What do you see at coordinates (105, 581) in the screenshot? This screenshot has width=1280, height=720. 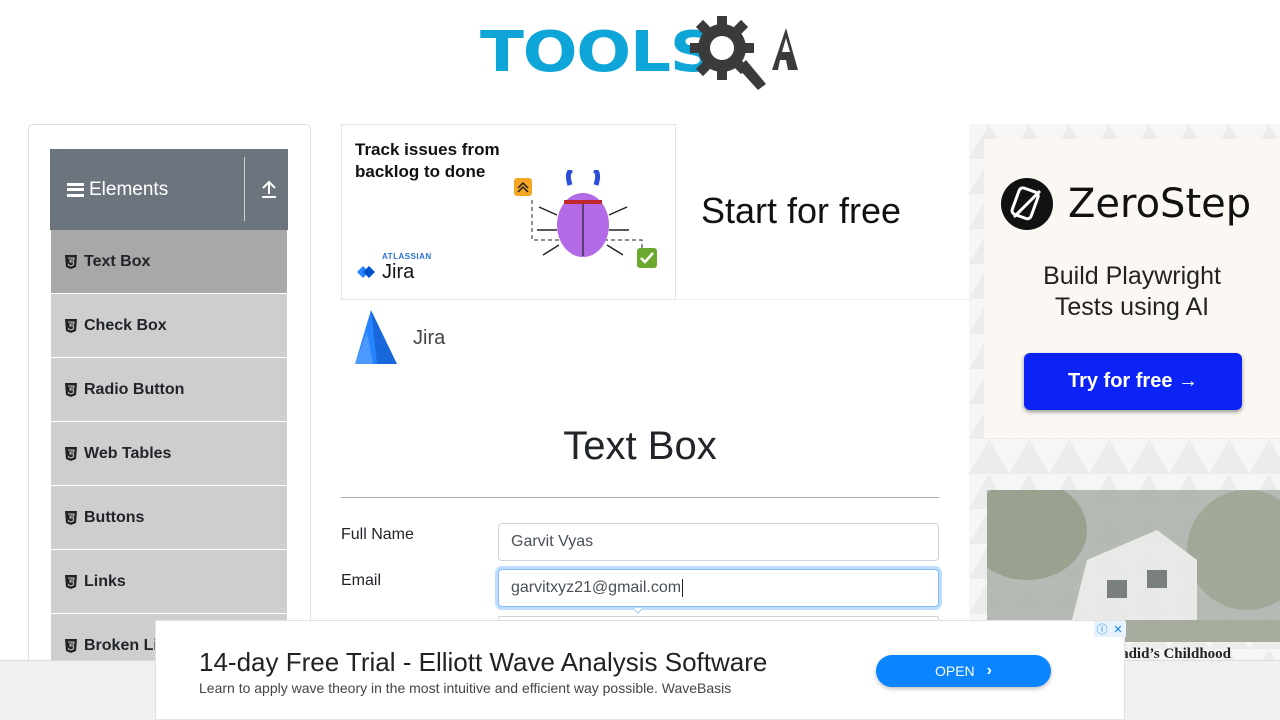 I see `sidebar-item-label: Links` at bounding box center [105, 581].